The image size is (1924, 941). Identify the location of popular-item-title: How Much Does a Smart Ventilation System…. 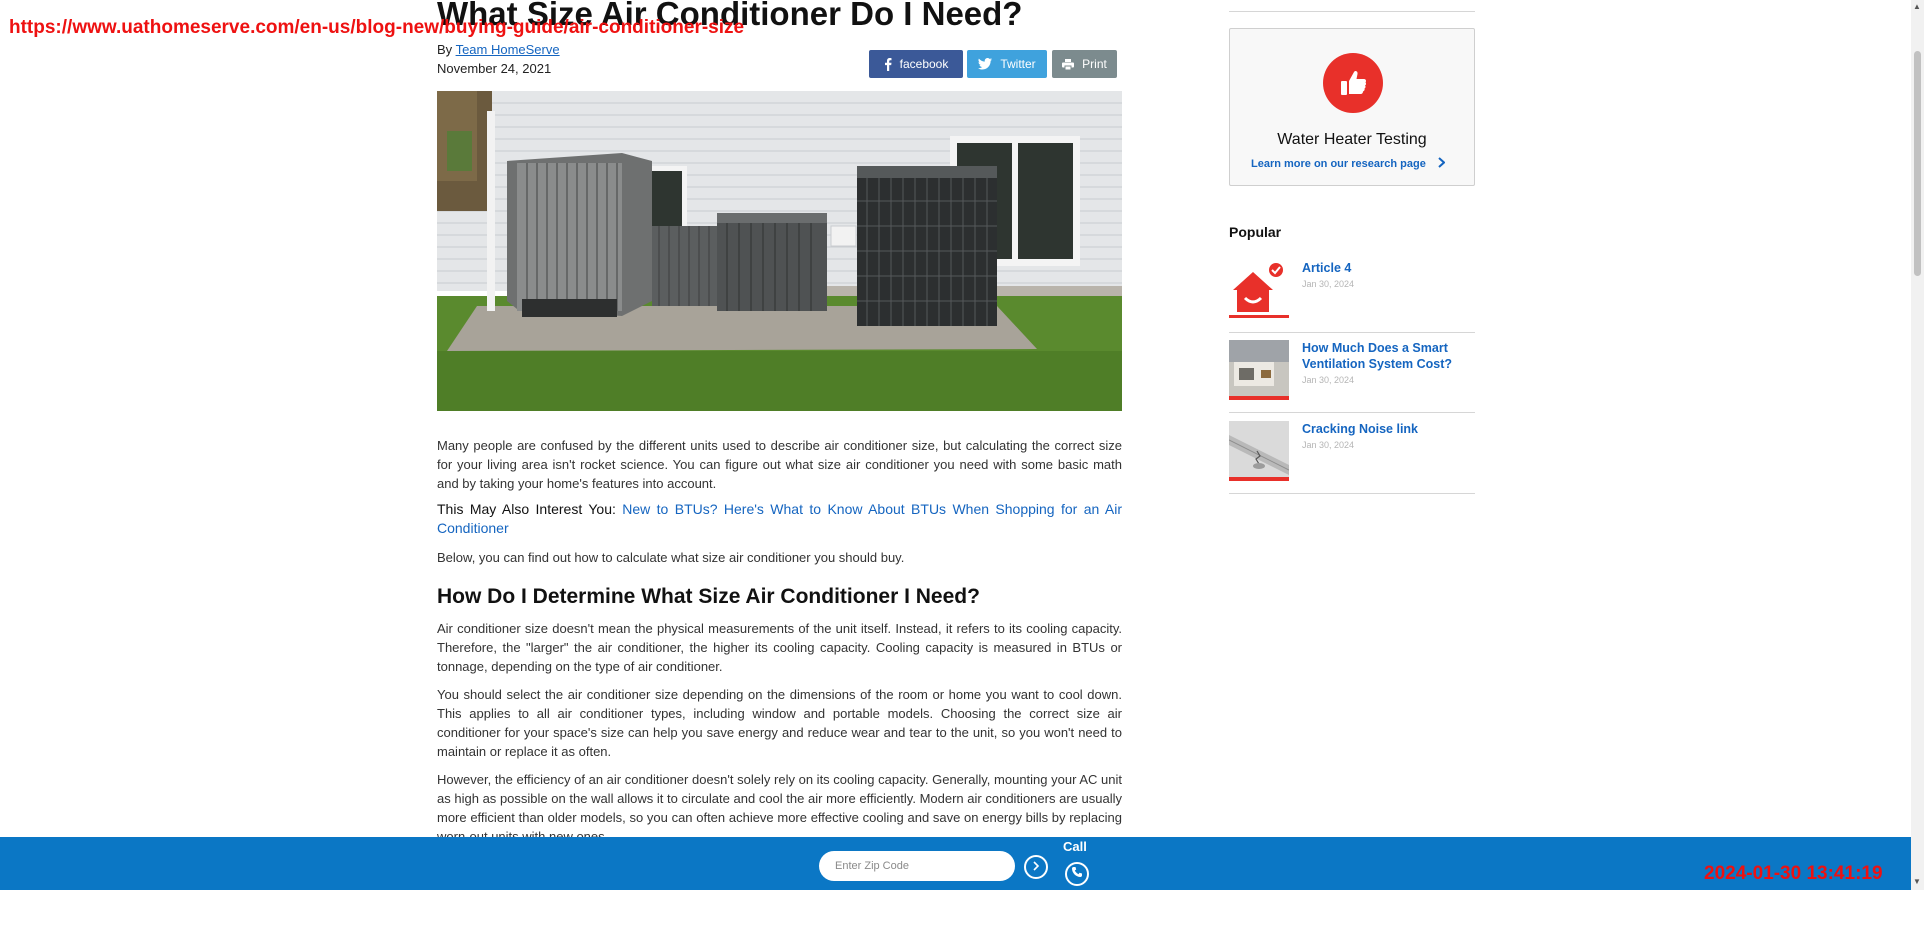
(1382, 356).